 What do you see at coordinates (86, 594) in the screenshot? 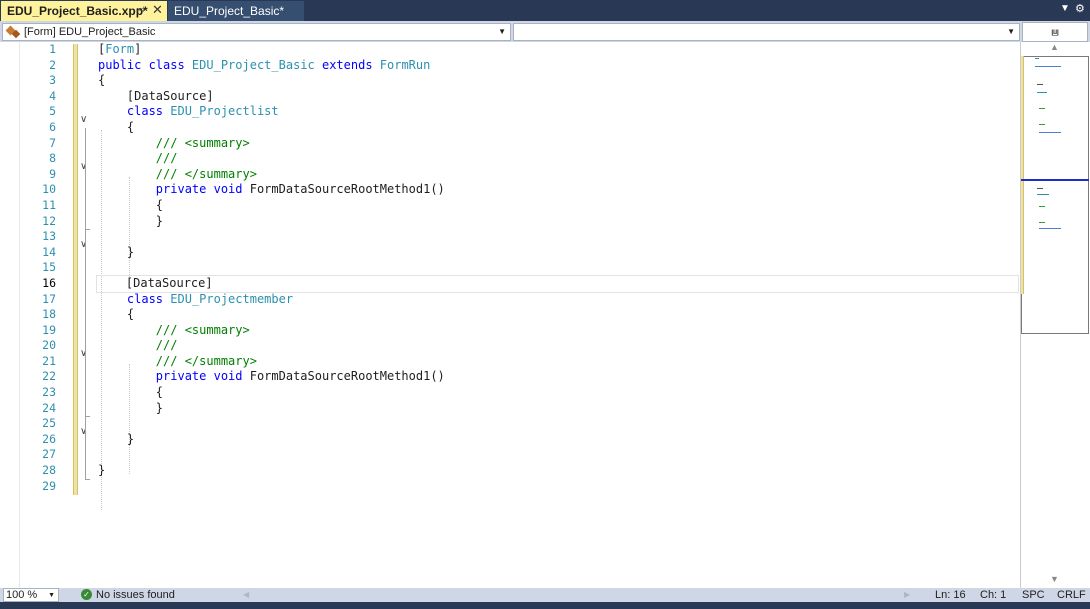
I see `check-circle-icon: ✓` at bounding box center [86, 594].